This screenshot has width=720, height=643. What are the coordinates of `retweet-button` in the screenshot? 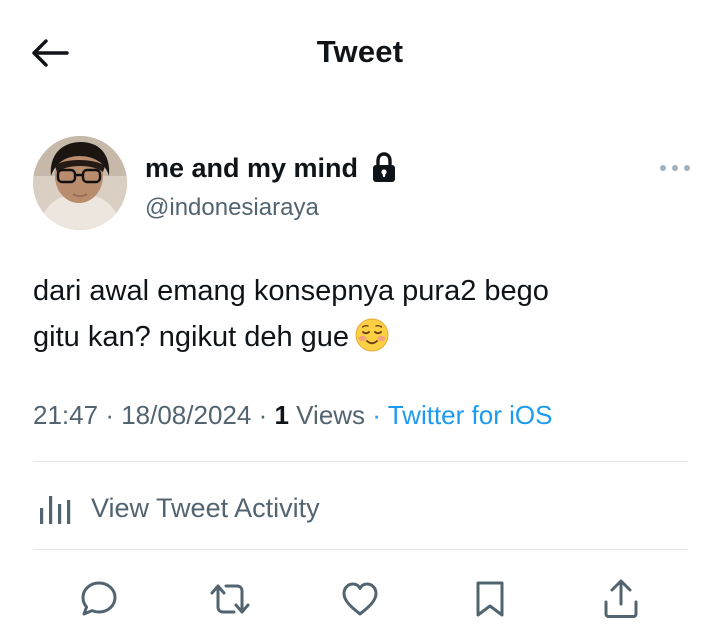 It's located at (230, 599).